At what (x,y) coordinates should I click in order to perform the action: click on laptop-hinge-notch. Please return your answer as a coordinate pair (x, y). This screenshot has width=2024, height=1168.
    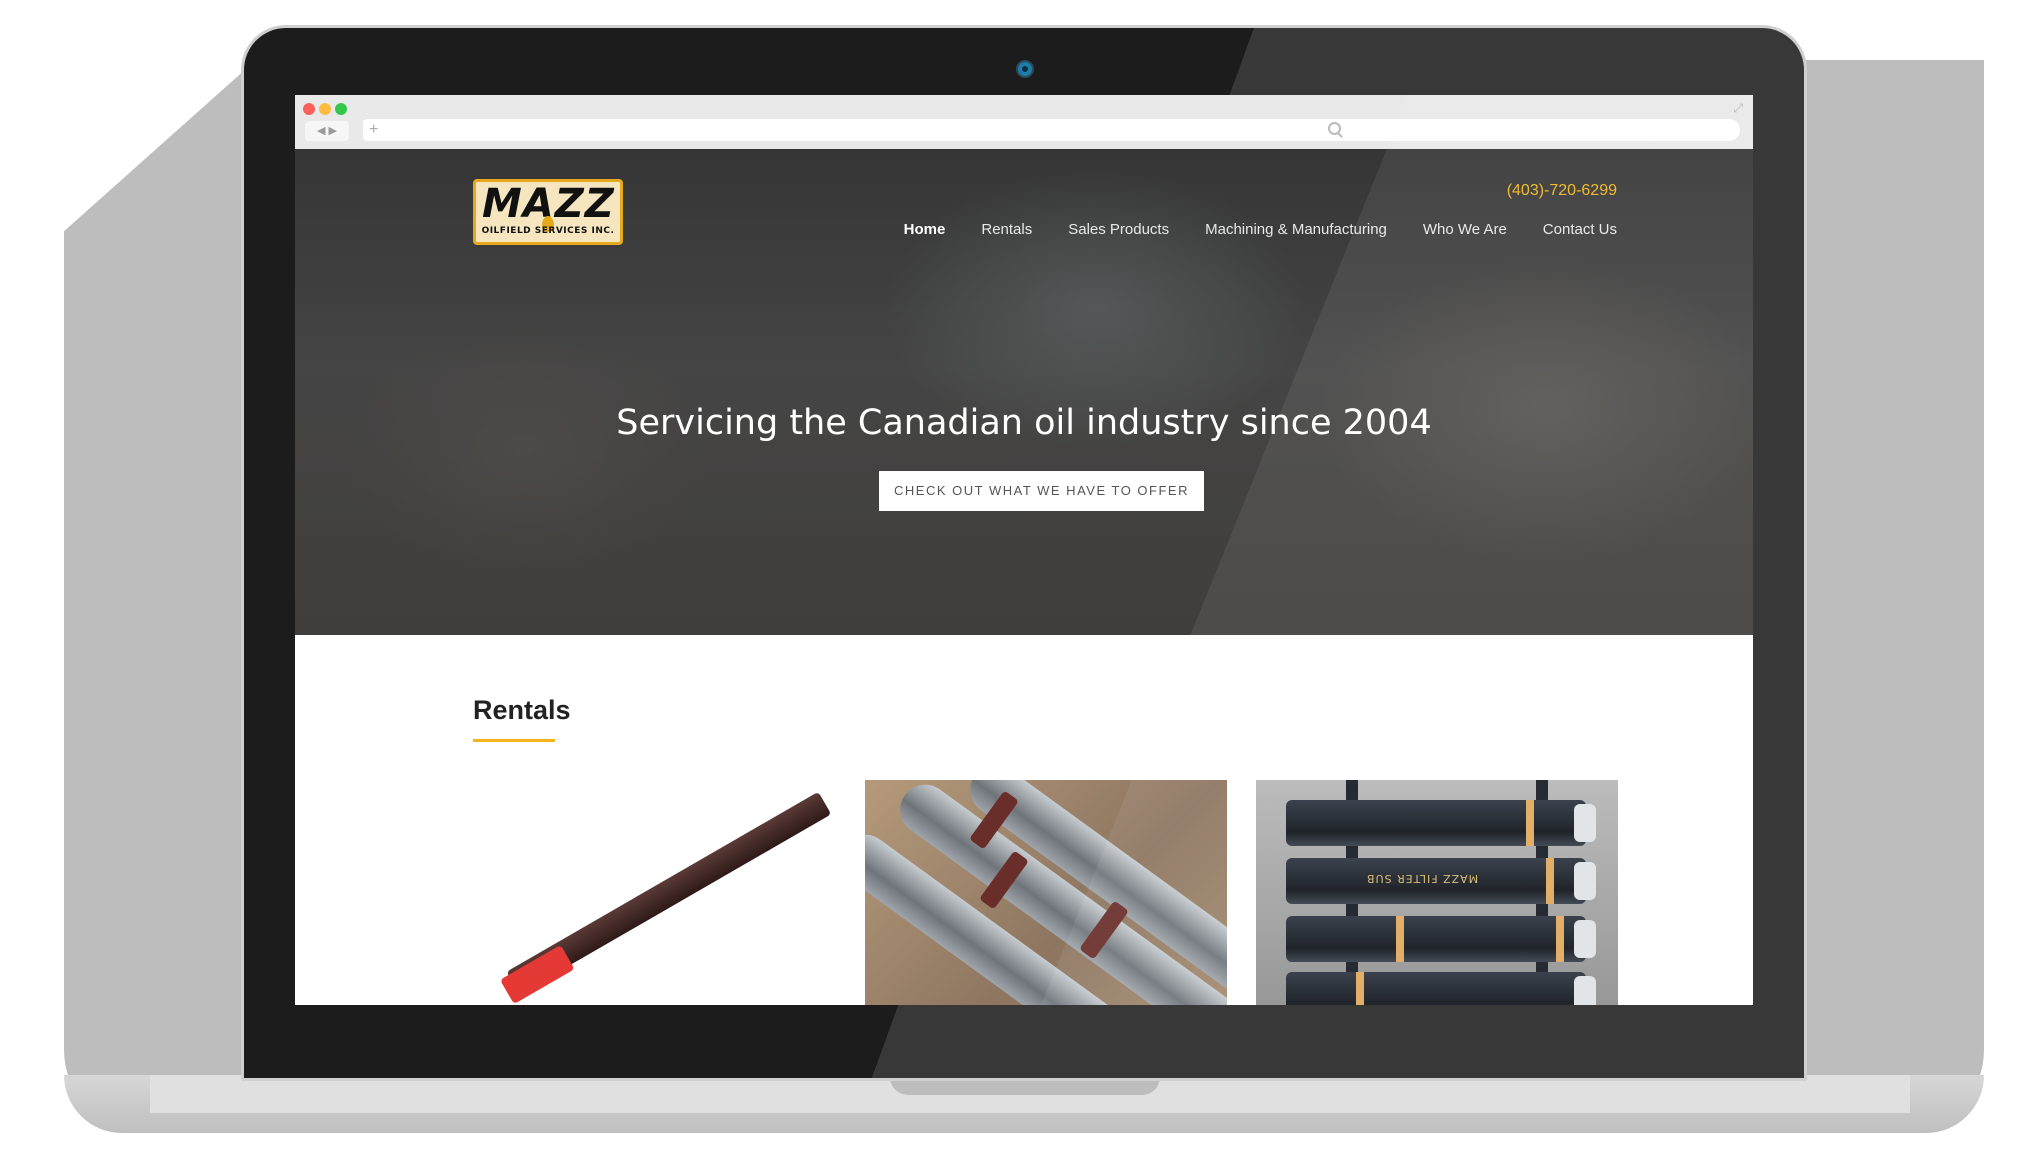
    Looking at the image, I should click on (1025, 1085).